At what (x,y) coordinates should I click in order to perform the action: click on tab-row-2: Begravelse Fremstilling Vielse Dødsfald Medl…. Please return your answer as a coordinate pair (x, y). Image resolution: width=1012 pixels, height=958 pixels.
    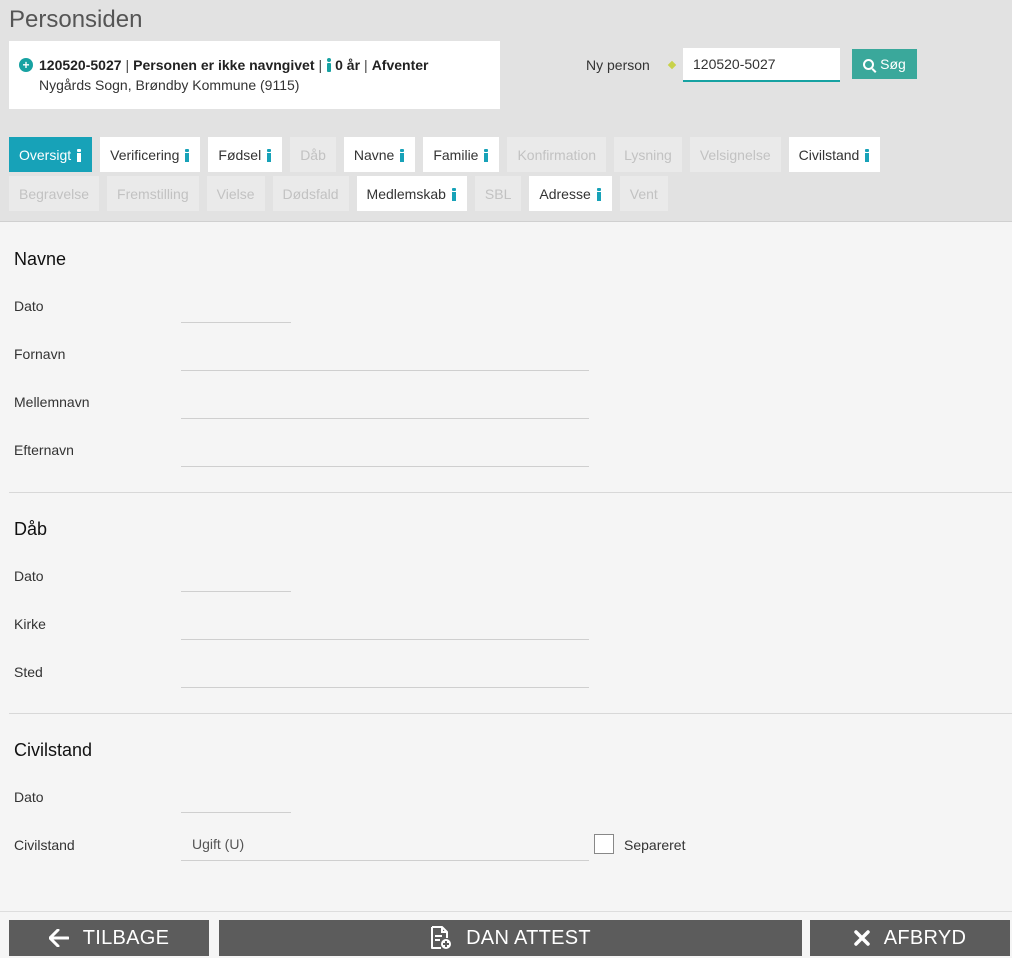
    Looking at the image, I should click on (509, 193).